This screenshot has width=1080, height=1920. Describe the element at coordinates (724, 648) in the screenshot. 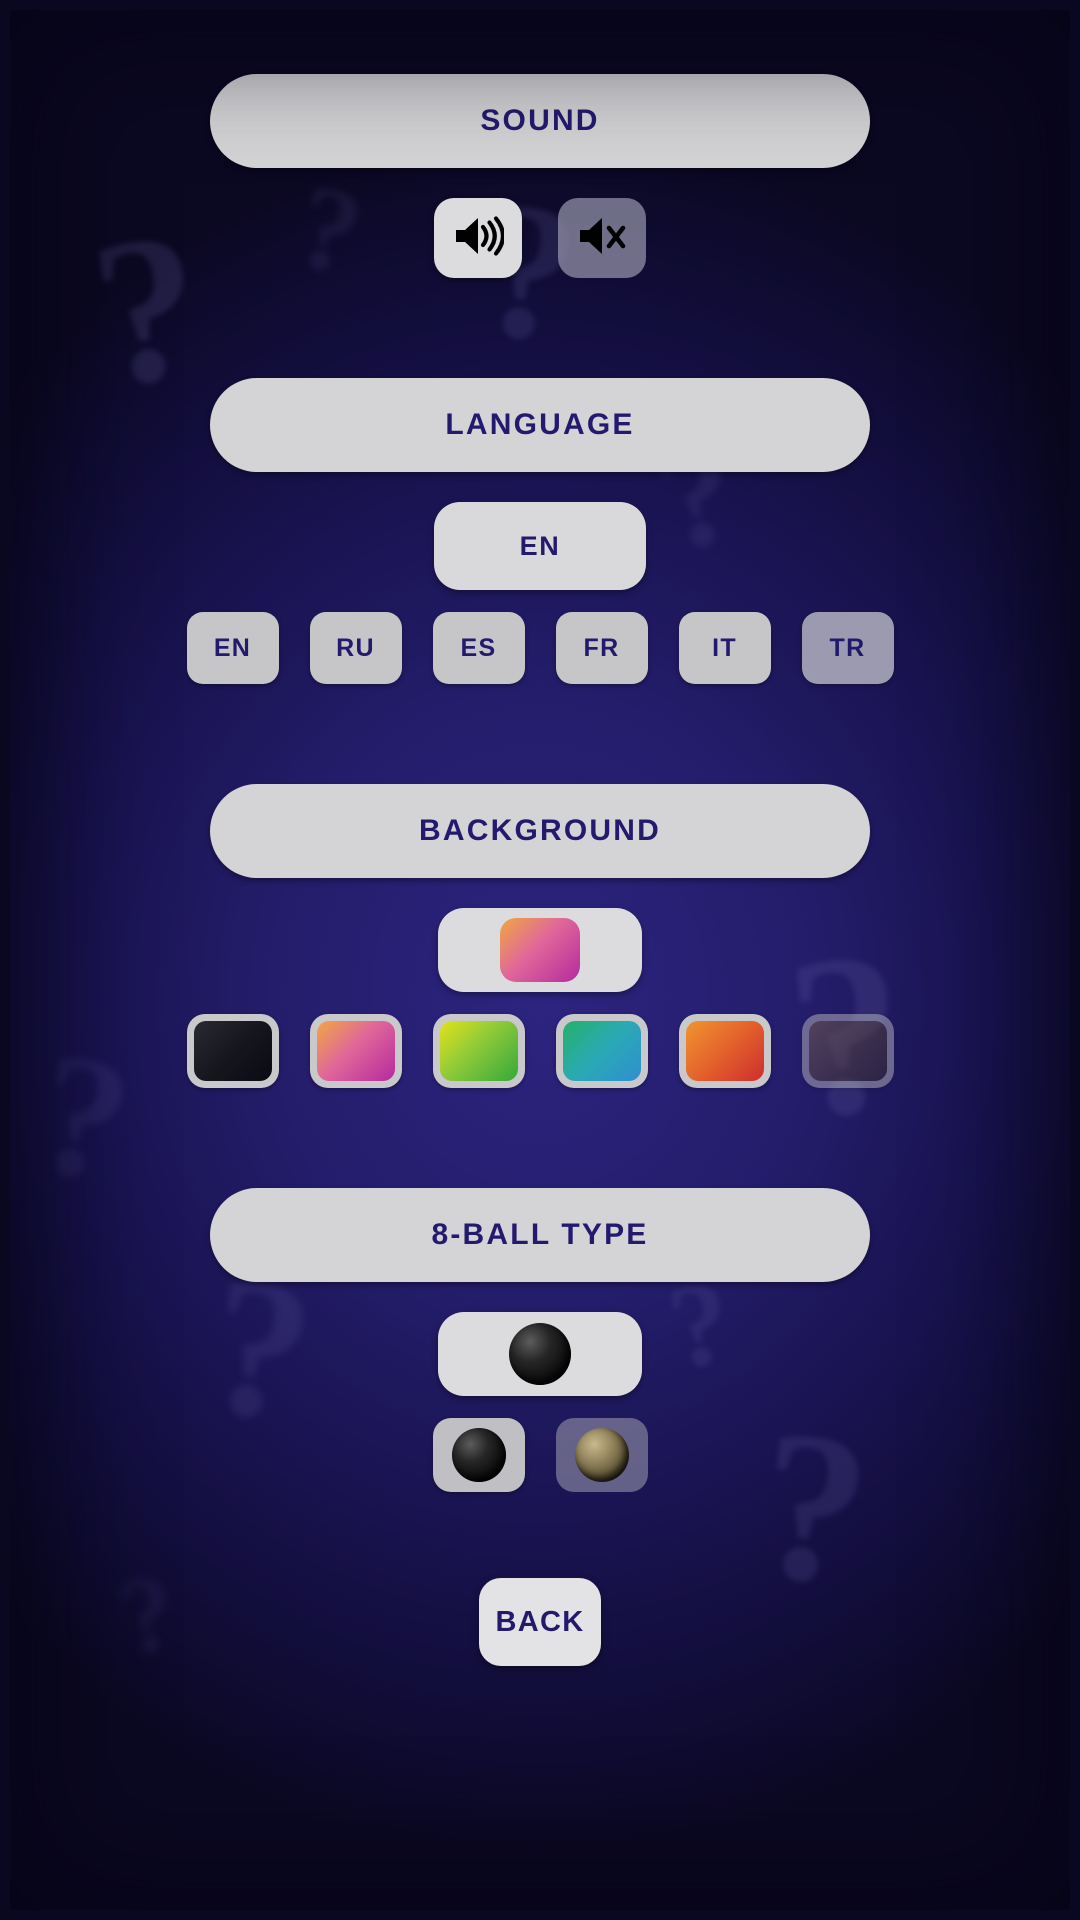

I see `language-chip-it: IT` at that location.